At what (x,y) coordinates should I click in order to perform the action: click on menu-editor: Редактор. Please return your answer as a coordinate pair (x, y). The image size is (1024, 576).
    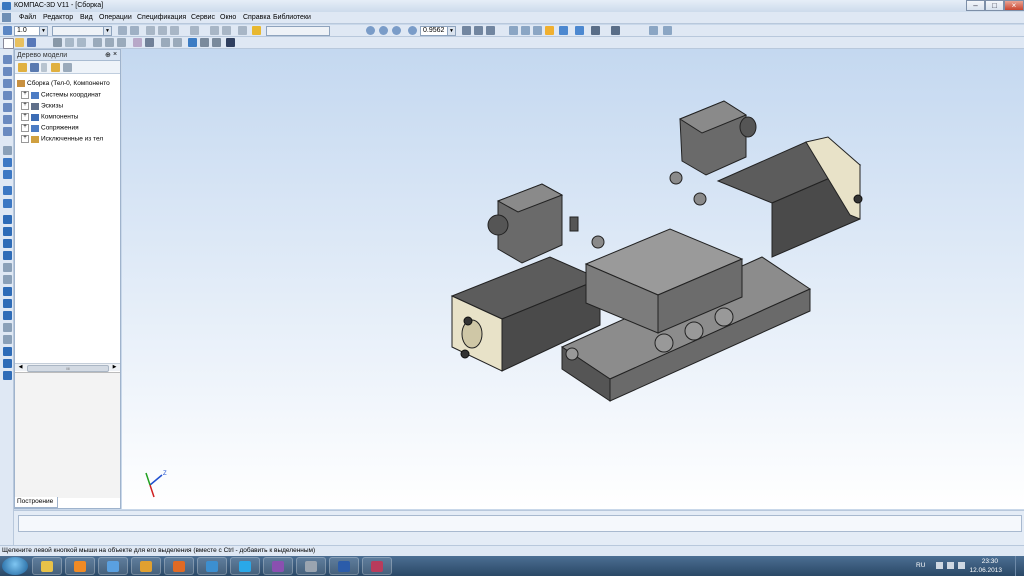
    Looking at the image, I should click on (58, 17).